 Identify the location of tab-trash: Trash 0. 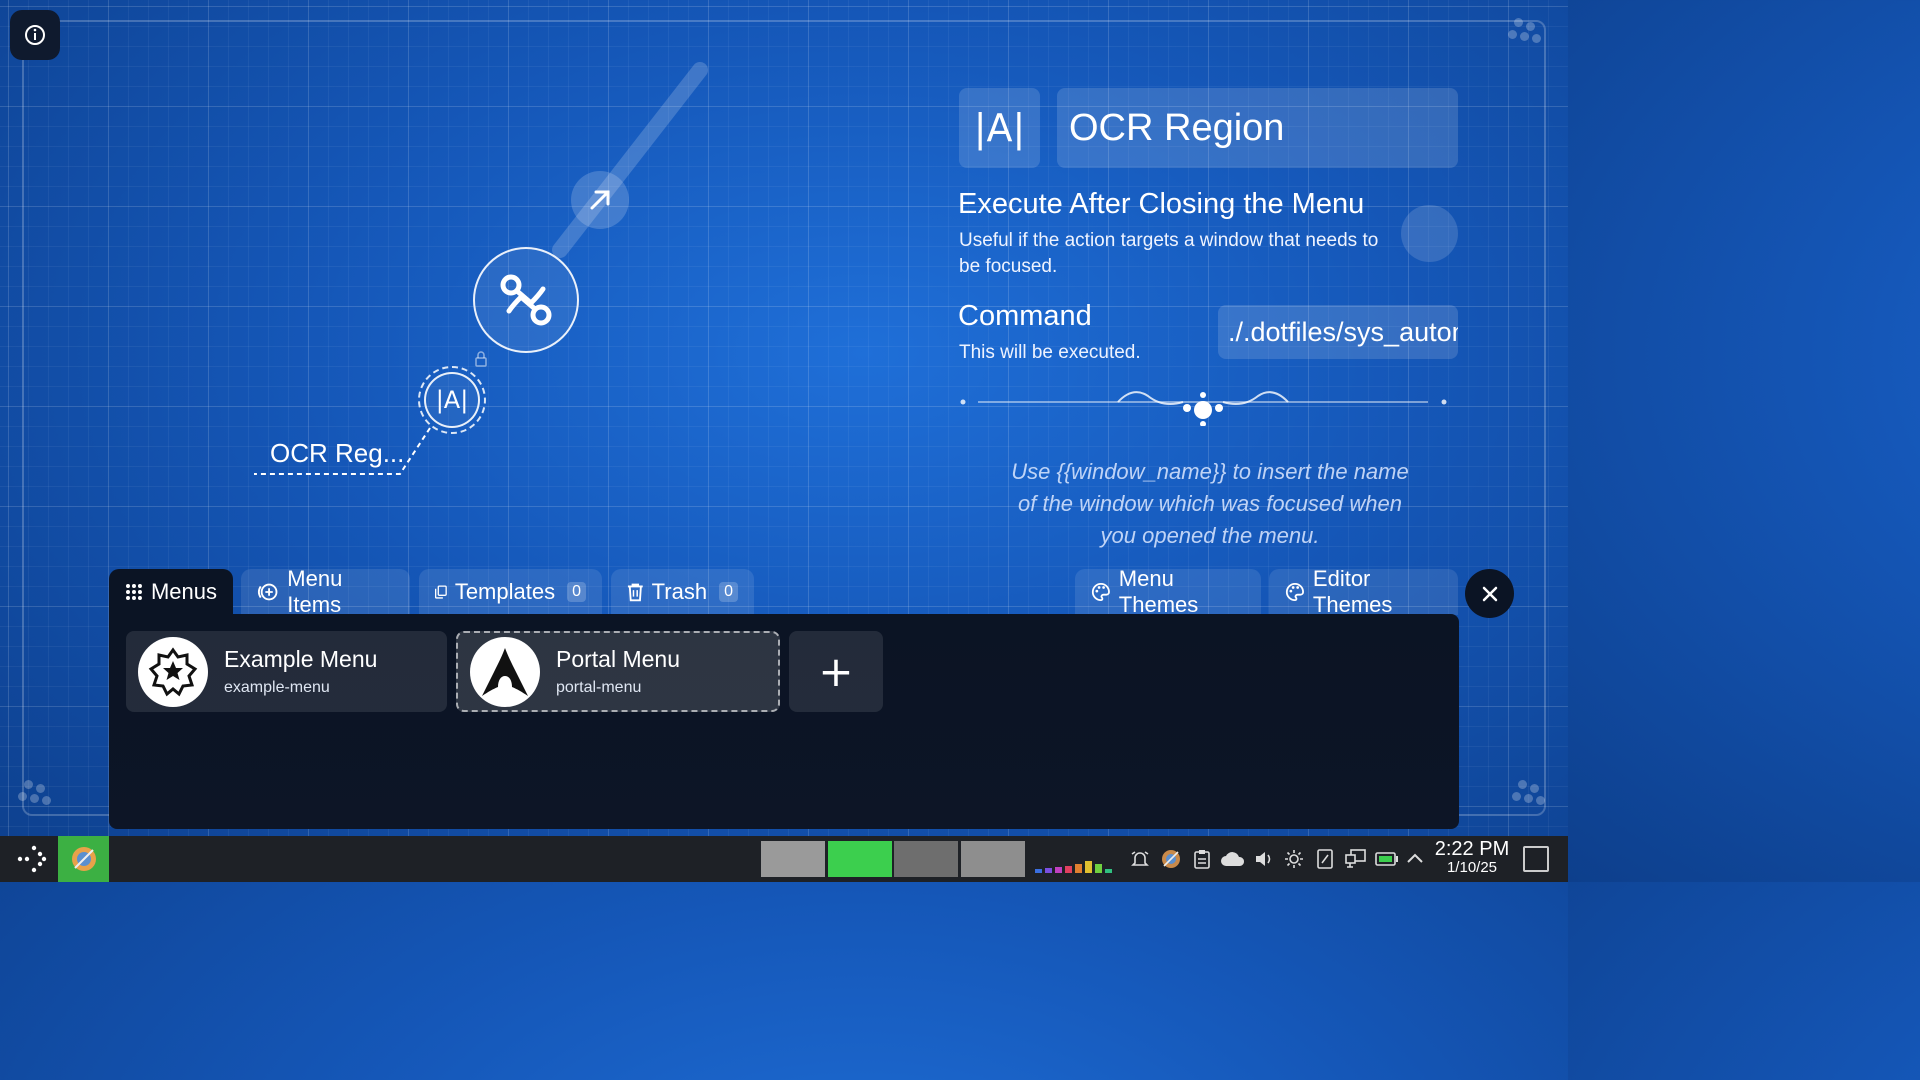
(682, 592).